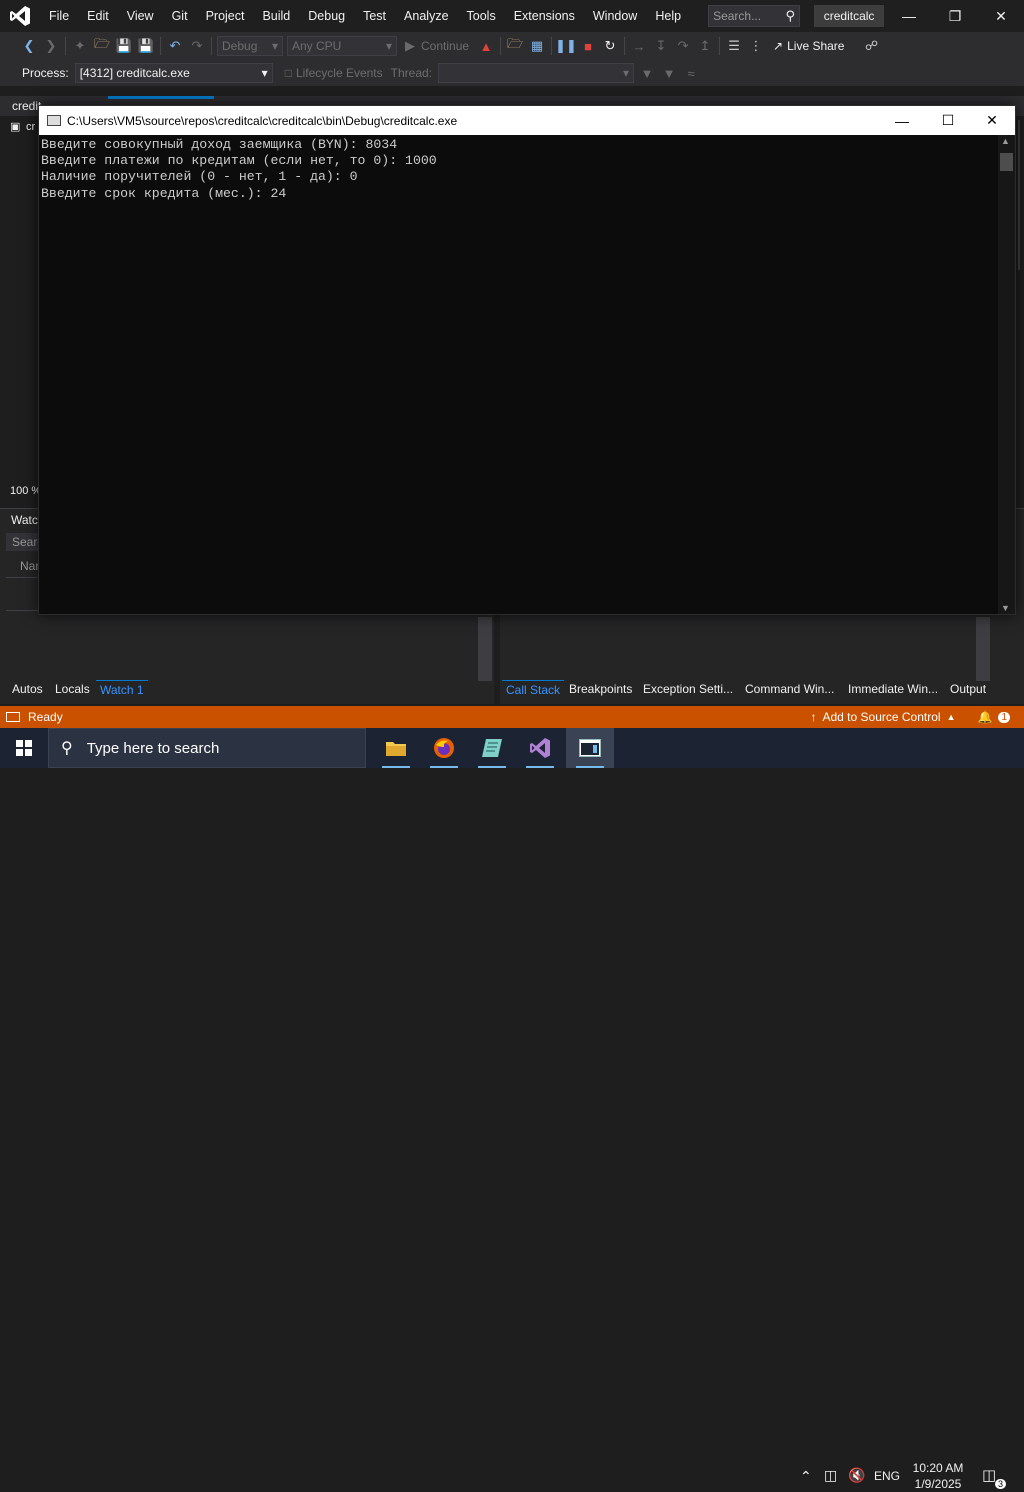 The image size is (1024, 1492). Describe the element at coordinates (734, 46) in the screenshot. I see `breakpoint-settings-icon: ☰` at that location.